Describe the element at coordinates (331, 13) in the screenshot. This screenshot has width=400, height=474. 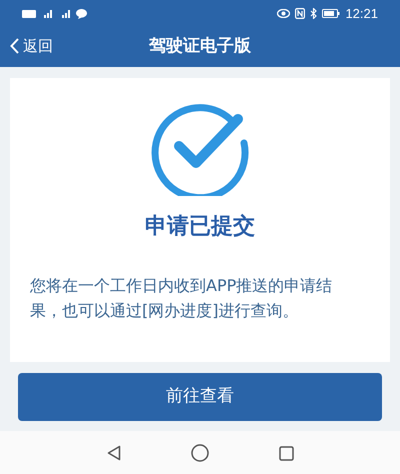
I see `battery-icon` at that location.